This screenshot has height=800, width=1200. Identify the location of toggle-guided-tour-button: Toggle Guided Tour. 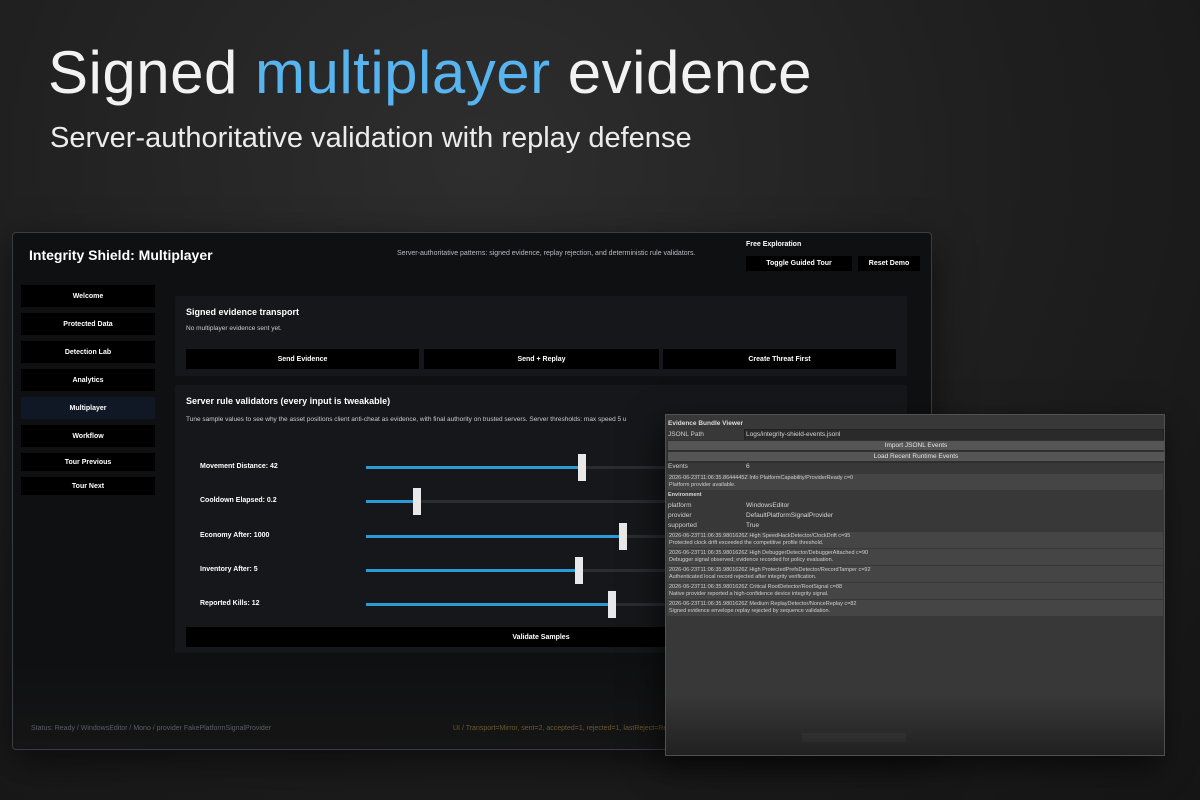
(799, 263).